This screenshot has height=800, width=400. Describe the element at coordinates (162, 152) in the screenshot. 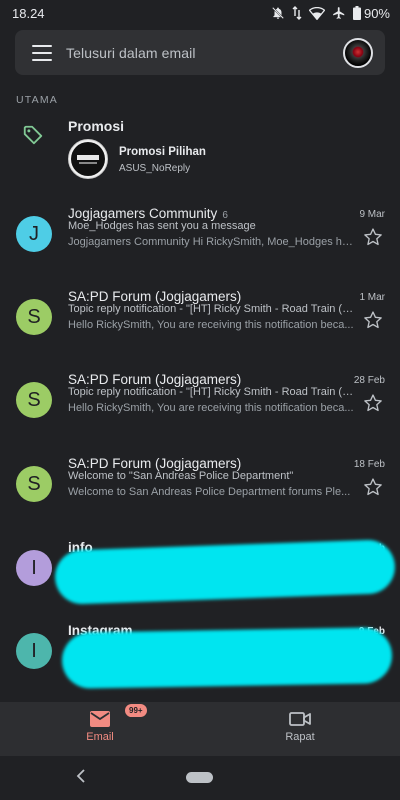

I see `promo-subtitle: Promosi Pilihan` at that location.